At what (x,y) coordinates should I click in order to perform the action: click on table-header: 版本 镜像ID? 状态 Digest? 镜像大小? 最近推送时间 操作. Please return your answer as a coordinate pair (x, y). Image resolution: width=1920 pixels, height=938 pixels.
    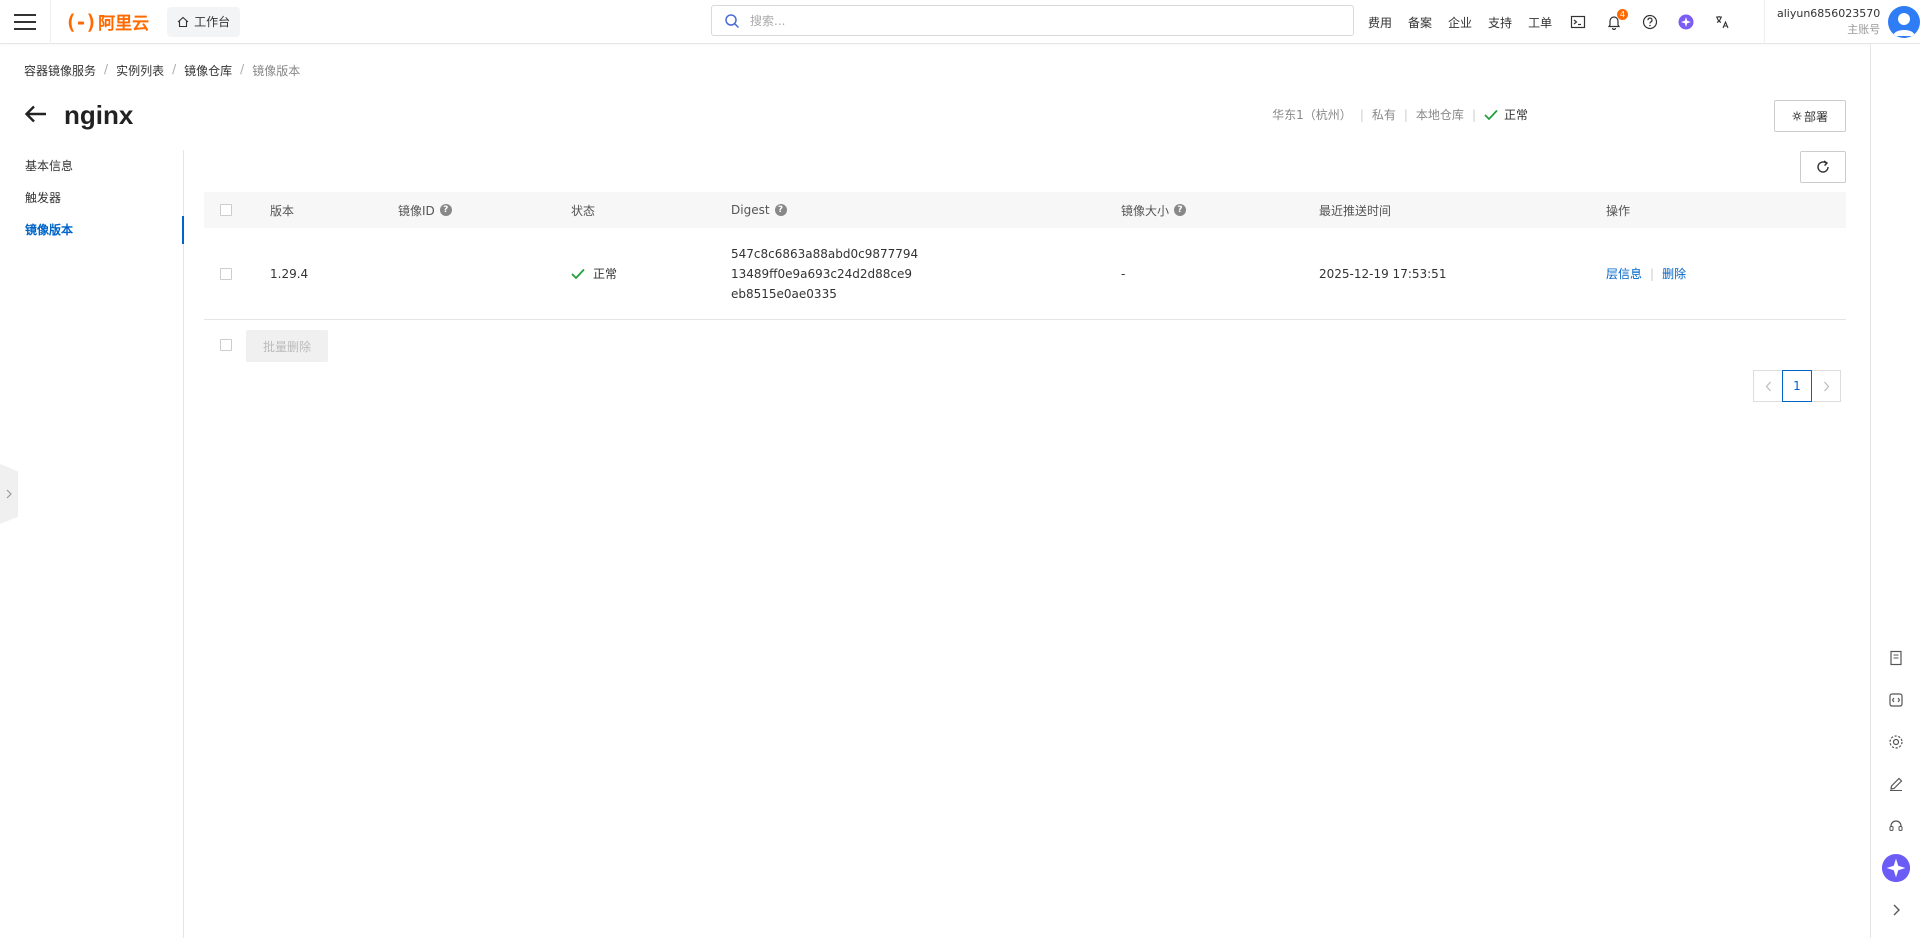
    Looking at the image, I should click on (1025, 210).